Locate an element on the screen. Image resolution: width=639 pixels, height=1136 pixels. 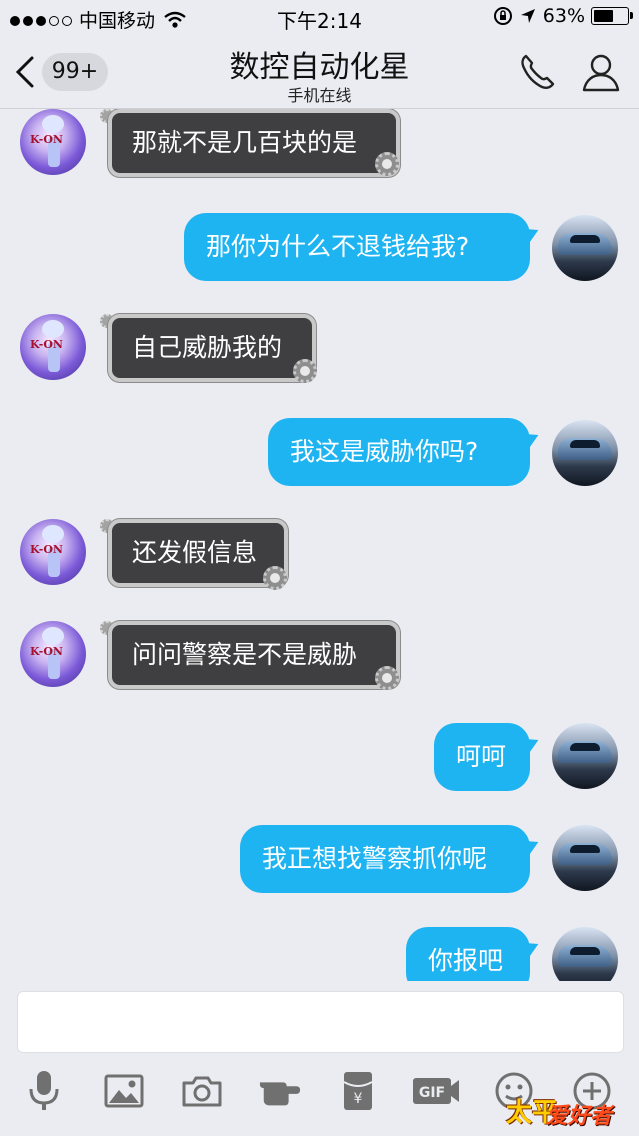
photo-album-button is located at coordinates (124, 1091).